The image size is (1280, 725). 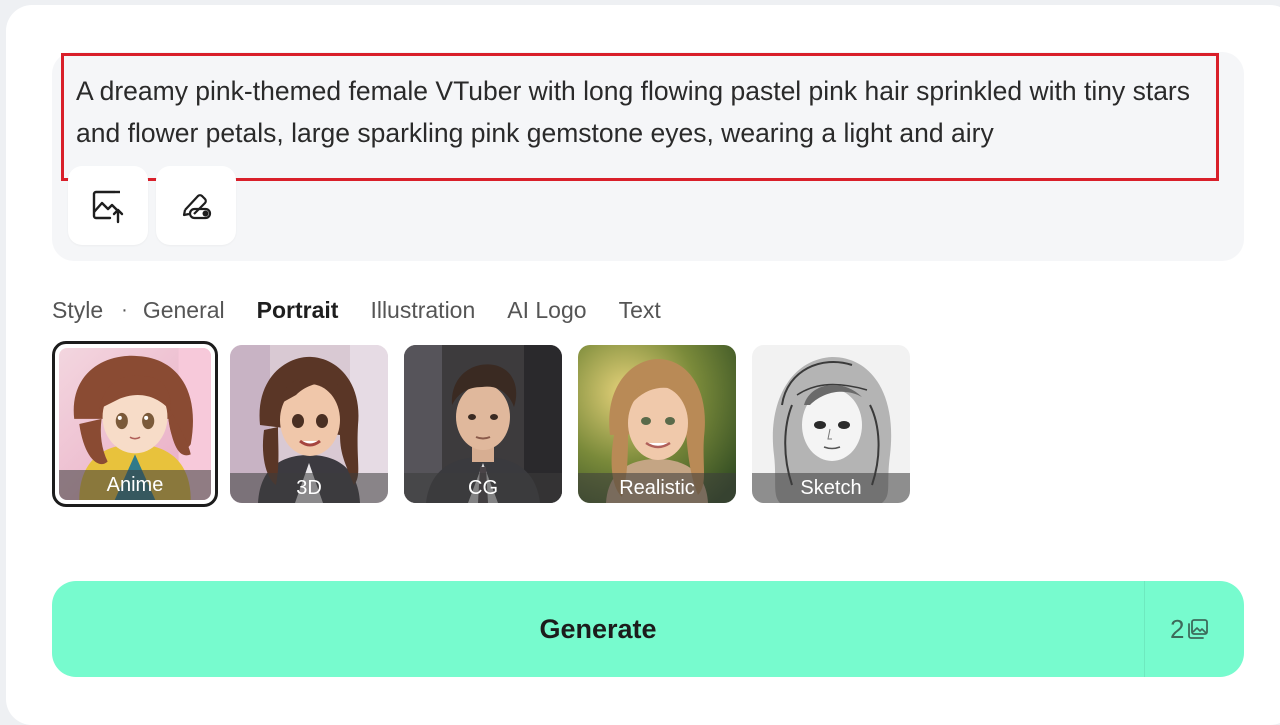 What do you see at coordinates (135, 424) in the screenshot?
I see `style-preset-anime: Anime` at bounding box center [135, 424].